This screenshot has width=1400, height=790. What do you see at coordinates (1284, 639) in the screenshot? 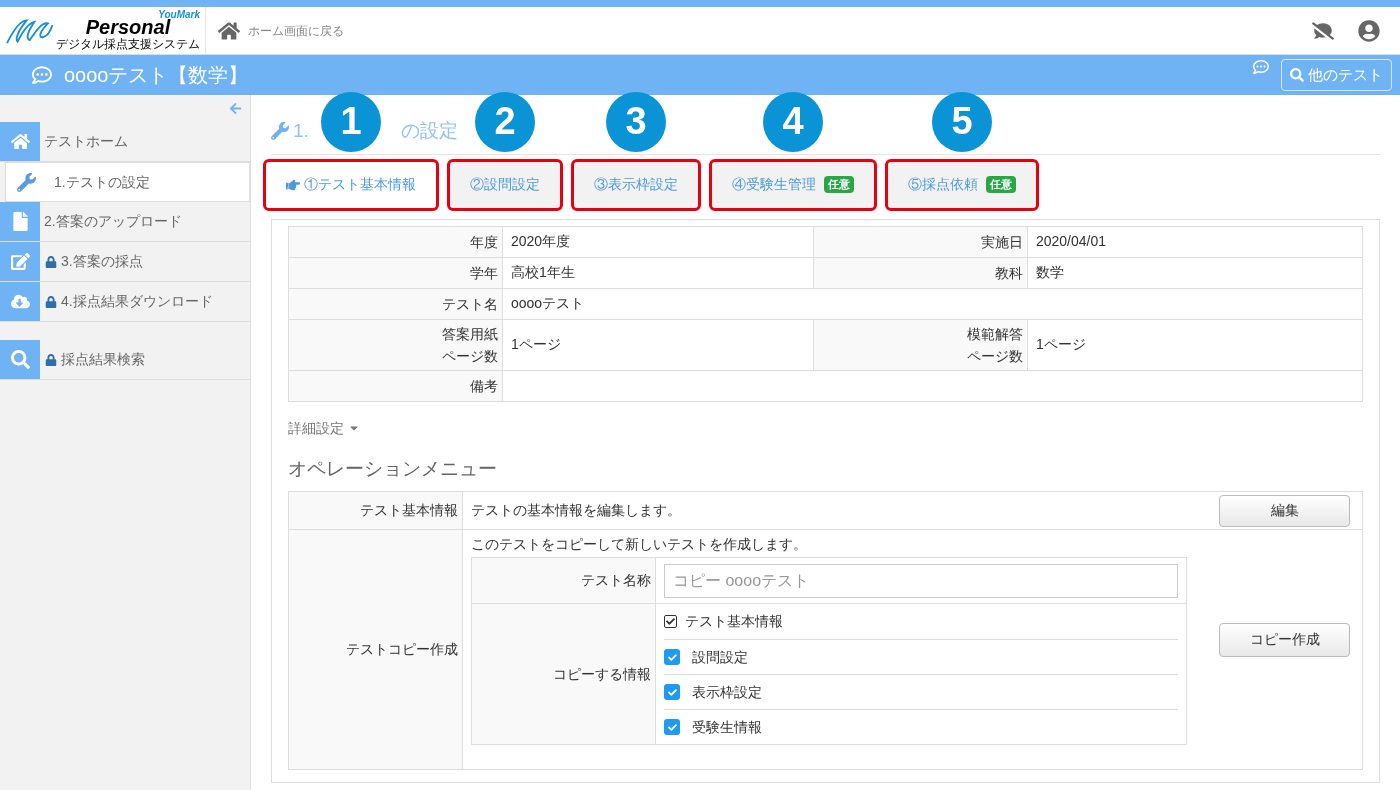
I see `copy-create-button: コピー作成` at bounding box center [1284, 639].